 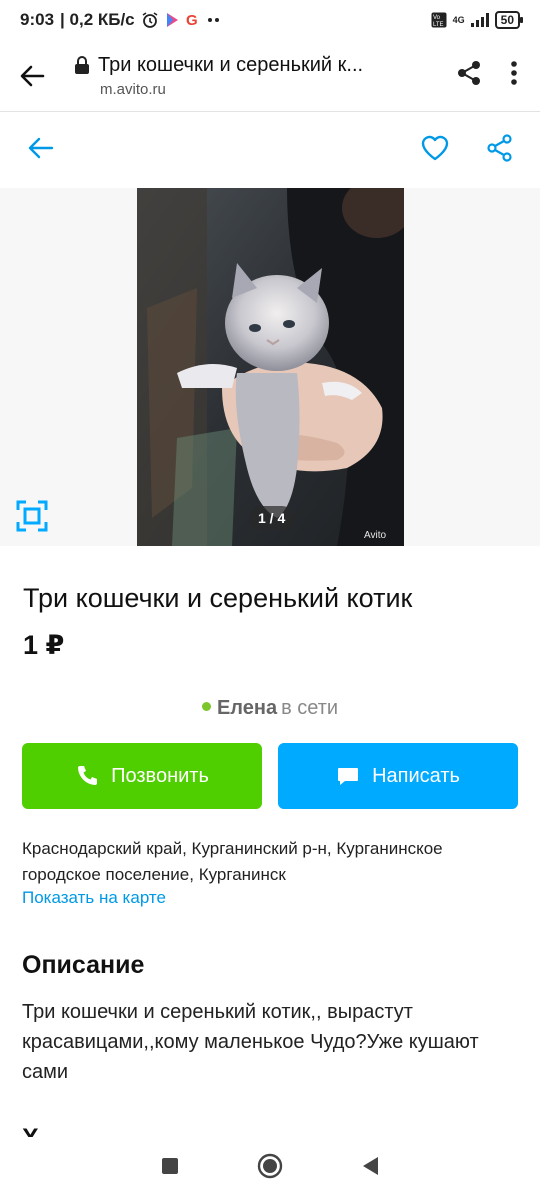 What do you see at coordinates (375, 535) in the screenshot?
I see `photo-watermark: Avito` at bounding box center [375, 535].